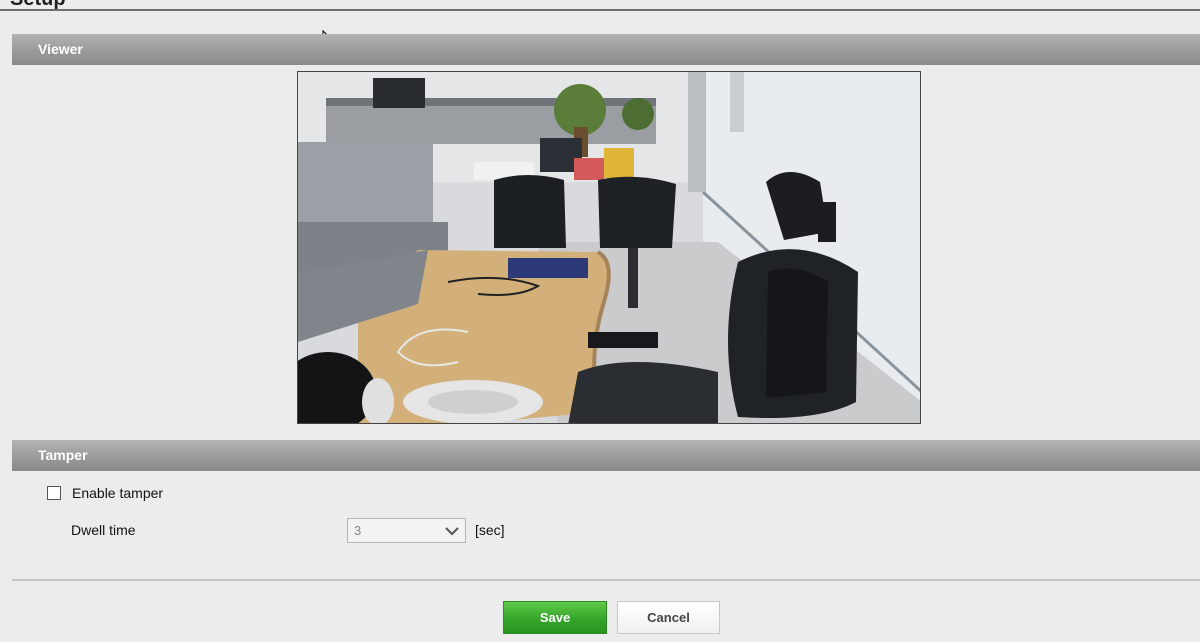 Image resolution: width=1200 pixels, height=642 pixels. Describe the element at coordinates (600, 10) in the screenshot. I see `title-divider` at that location.